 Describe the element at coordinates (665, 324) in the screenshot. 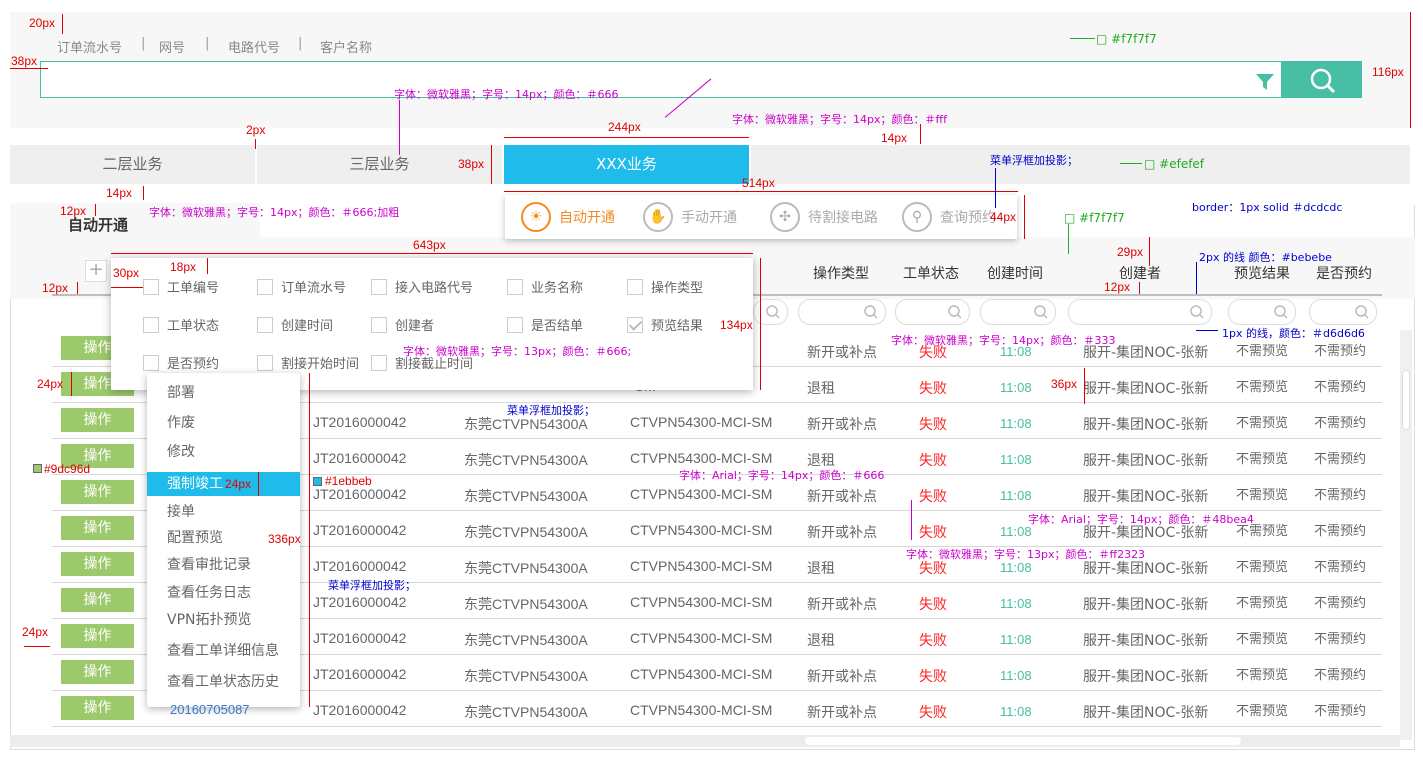

I see `column-picker-option: 预览结果` at that location.